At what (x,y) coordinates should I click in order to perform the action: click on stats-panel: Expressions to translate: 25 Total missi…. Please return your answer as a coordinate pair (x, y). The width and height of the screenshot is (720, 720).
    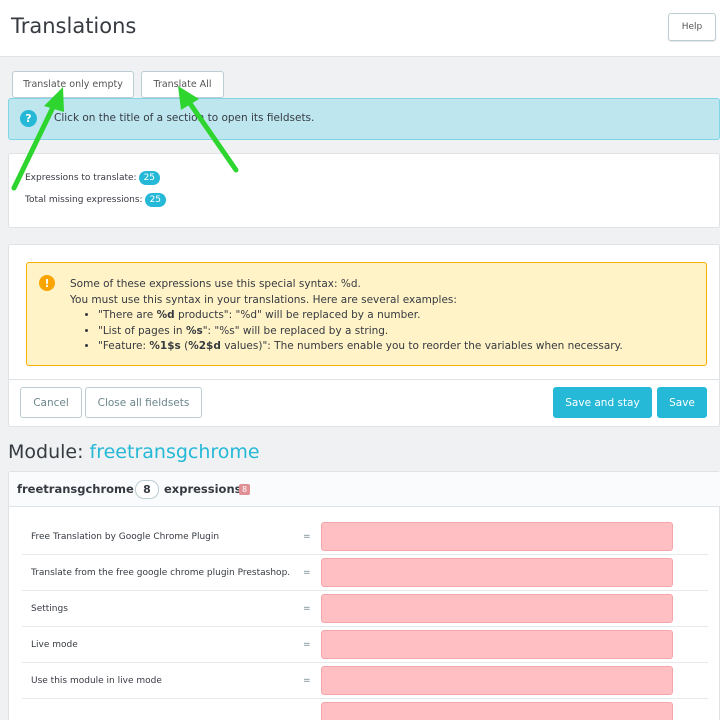
    Looking at the image, I should click on (364, 190).